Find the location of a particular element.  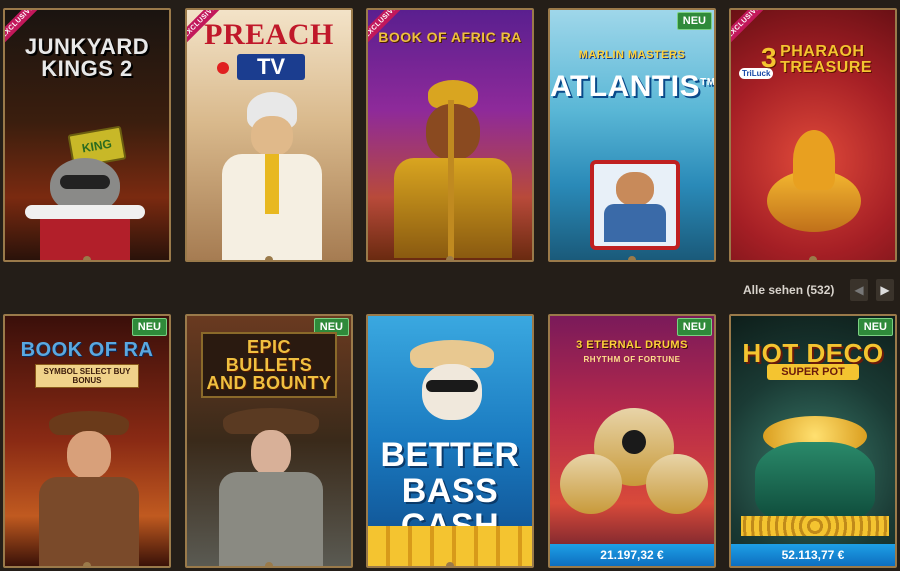

preacher-character is located at coordinates (272, 176).